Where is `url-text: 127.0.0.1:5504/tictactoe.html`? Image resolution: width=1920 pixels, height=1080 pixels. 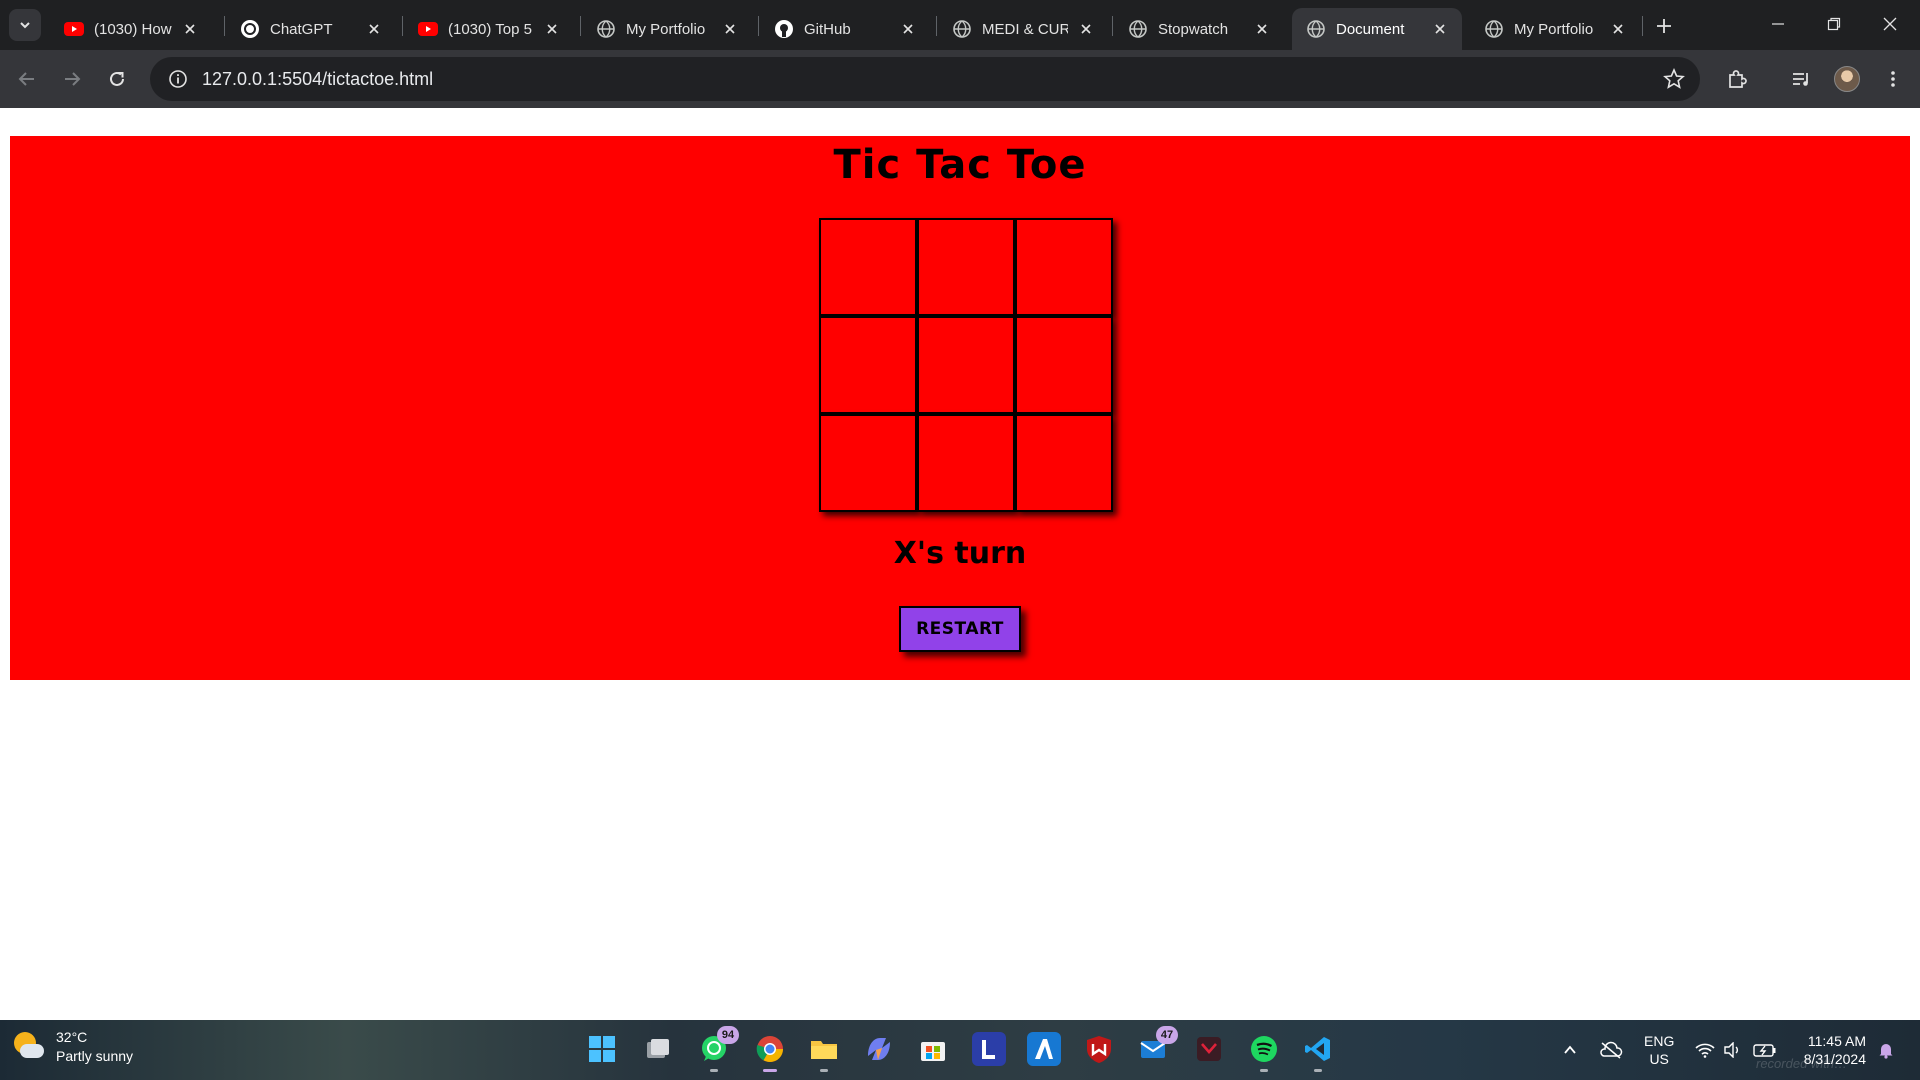
url-text: 127.0.0.1:5504/tictactoe.html is located at coordinates (317, 79).